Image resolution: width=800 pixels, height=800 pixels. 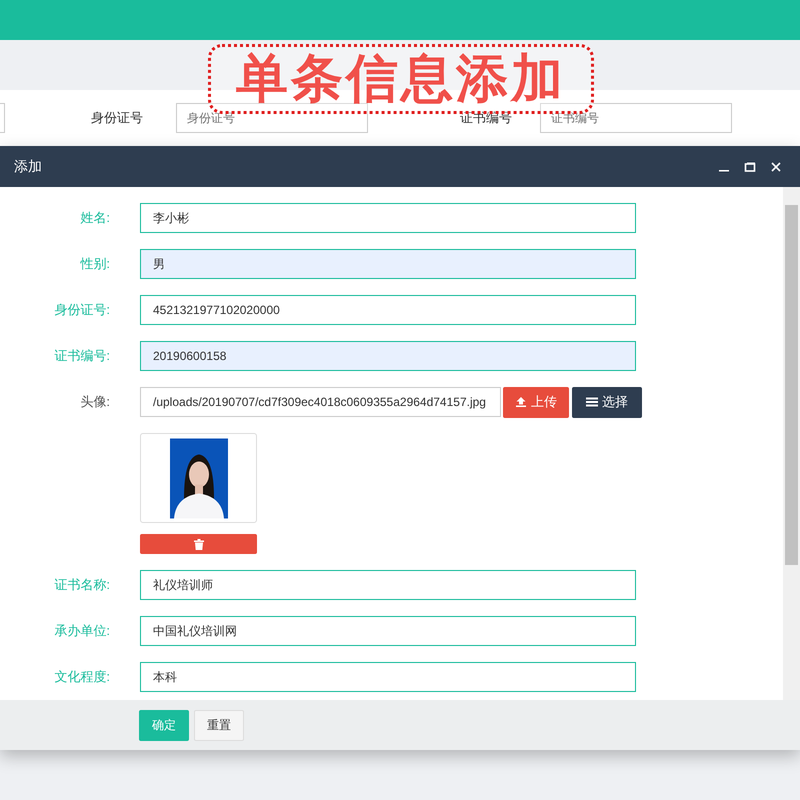 I want to click on reset-button: 重置, so click(x=219, y=725).